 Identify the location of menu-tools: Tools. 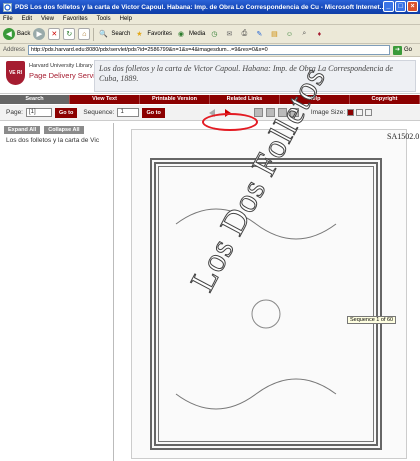
(104, 19).